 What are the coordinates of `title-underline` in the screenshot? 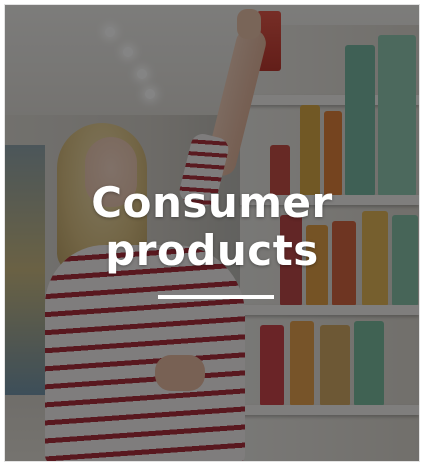 It's located at (216, 297).